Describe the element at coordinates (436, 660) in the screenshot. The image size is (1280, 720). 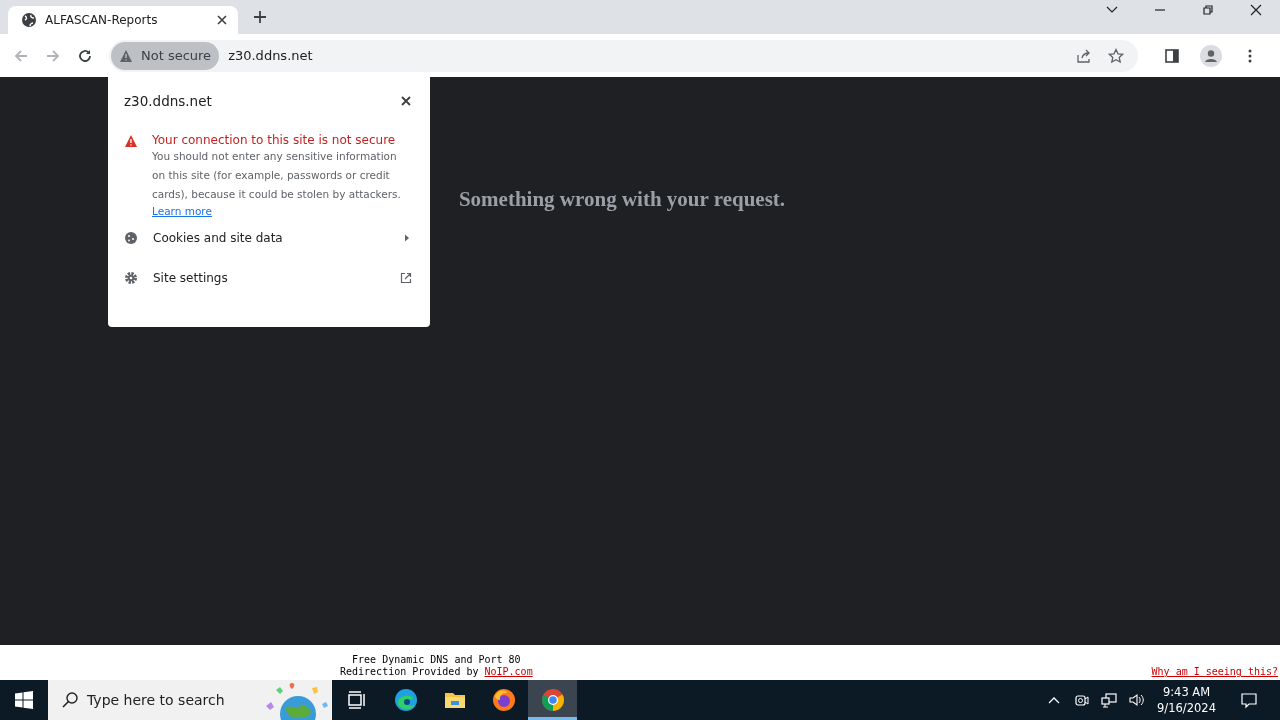
I see `banner-text: Free Dynamic DNS and Port 80` at that location.